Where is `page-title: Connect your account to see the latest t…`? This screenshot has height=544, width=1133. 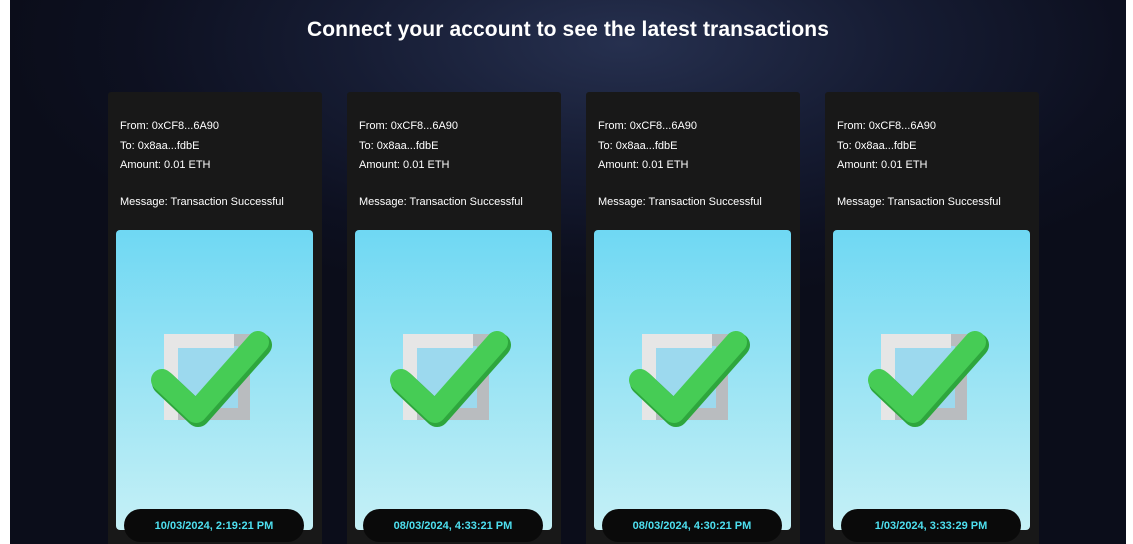
page-title: Connect your account to see the latest t… is located at coordinates (568, 29).